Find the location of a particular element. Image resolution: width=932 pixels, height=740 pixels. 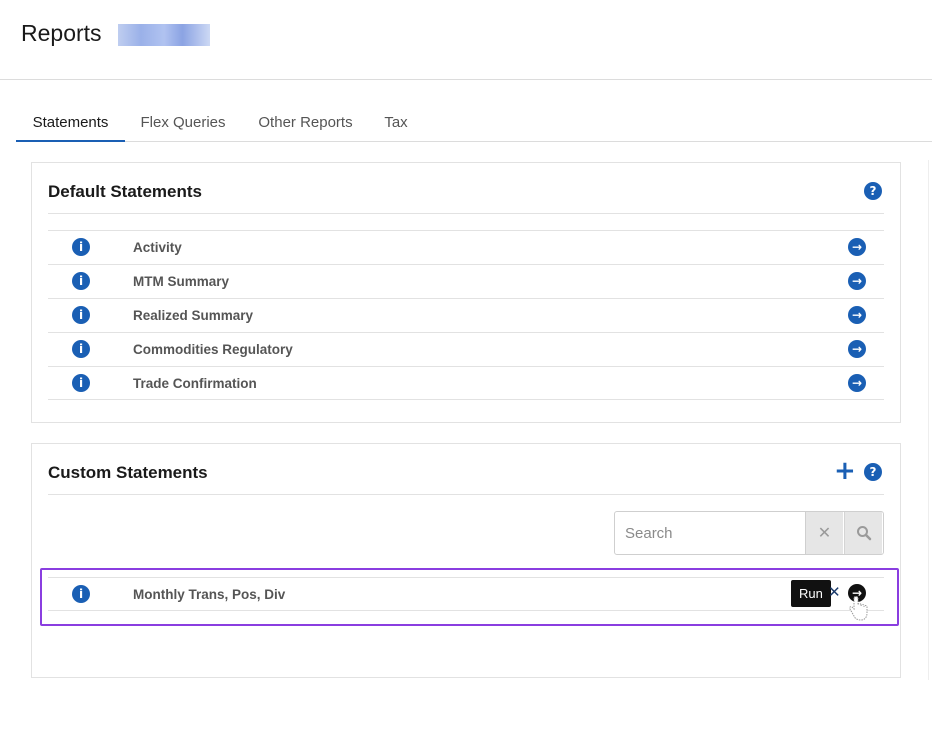

statement-label: Activity is located at coordinates (157, 247).